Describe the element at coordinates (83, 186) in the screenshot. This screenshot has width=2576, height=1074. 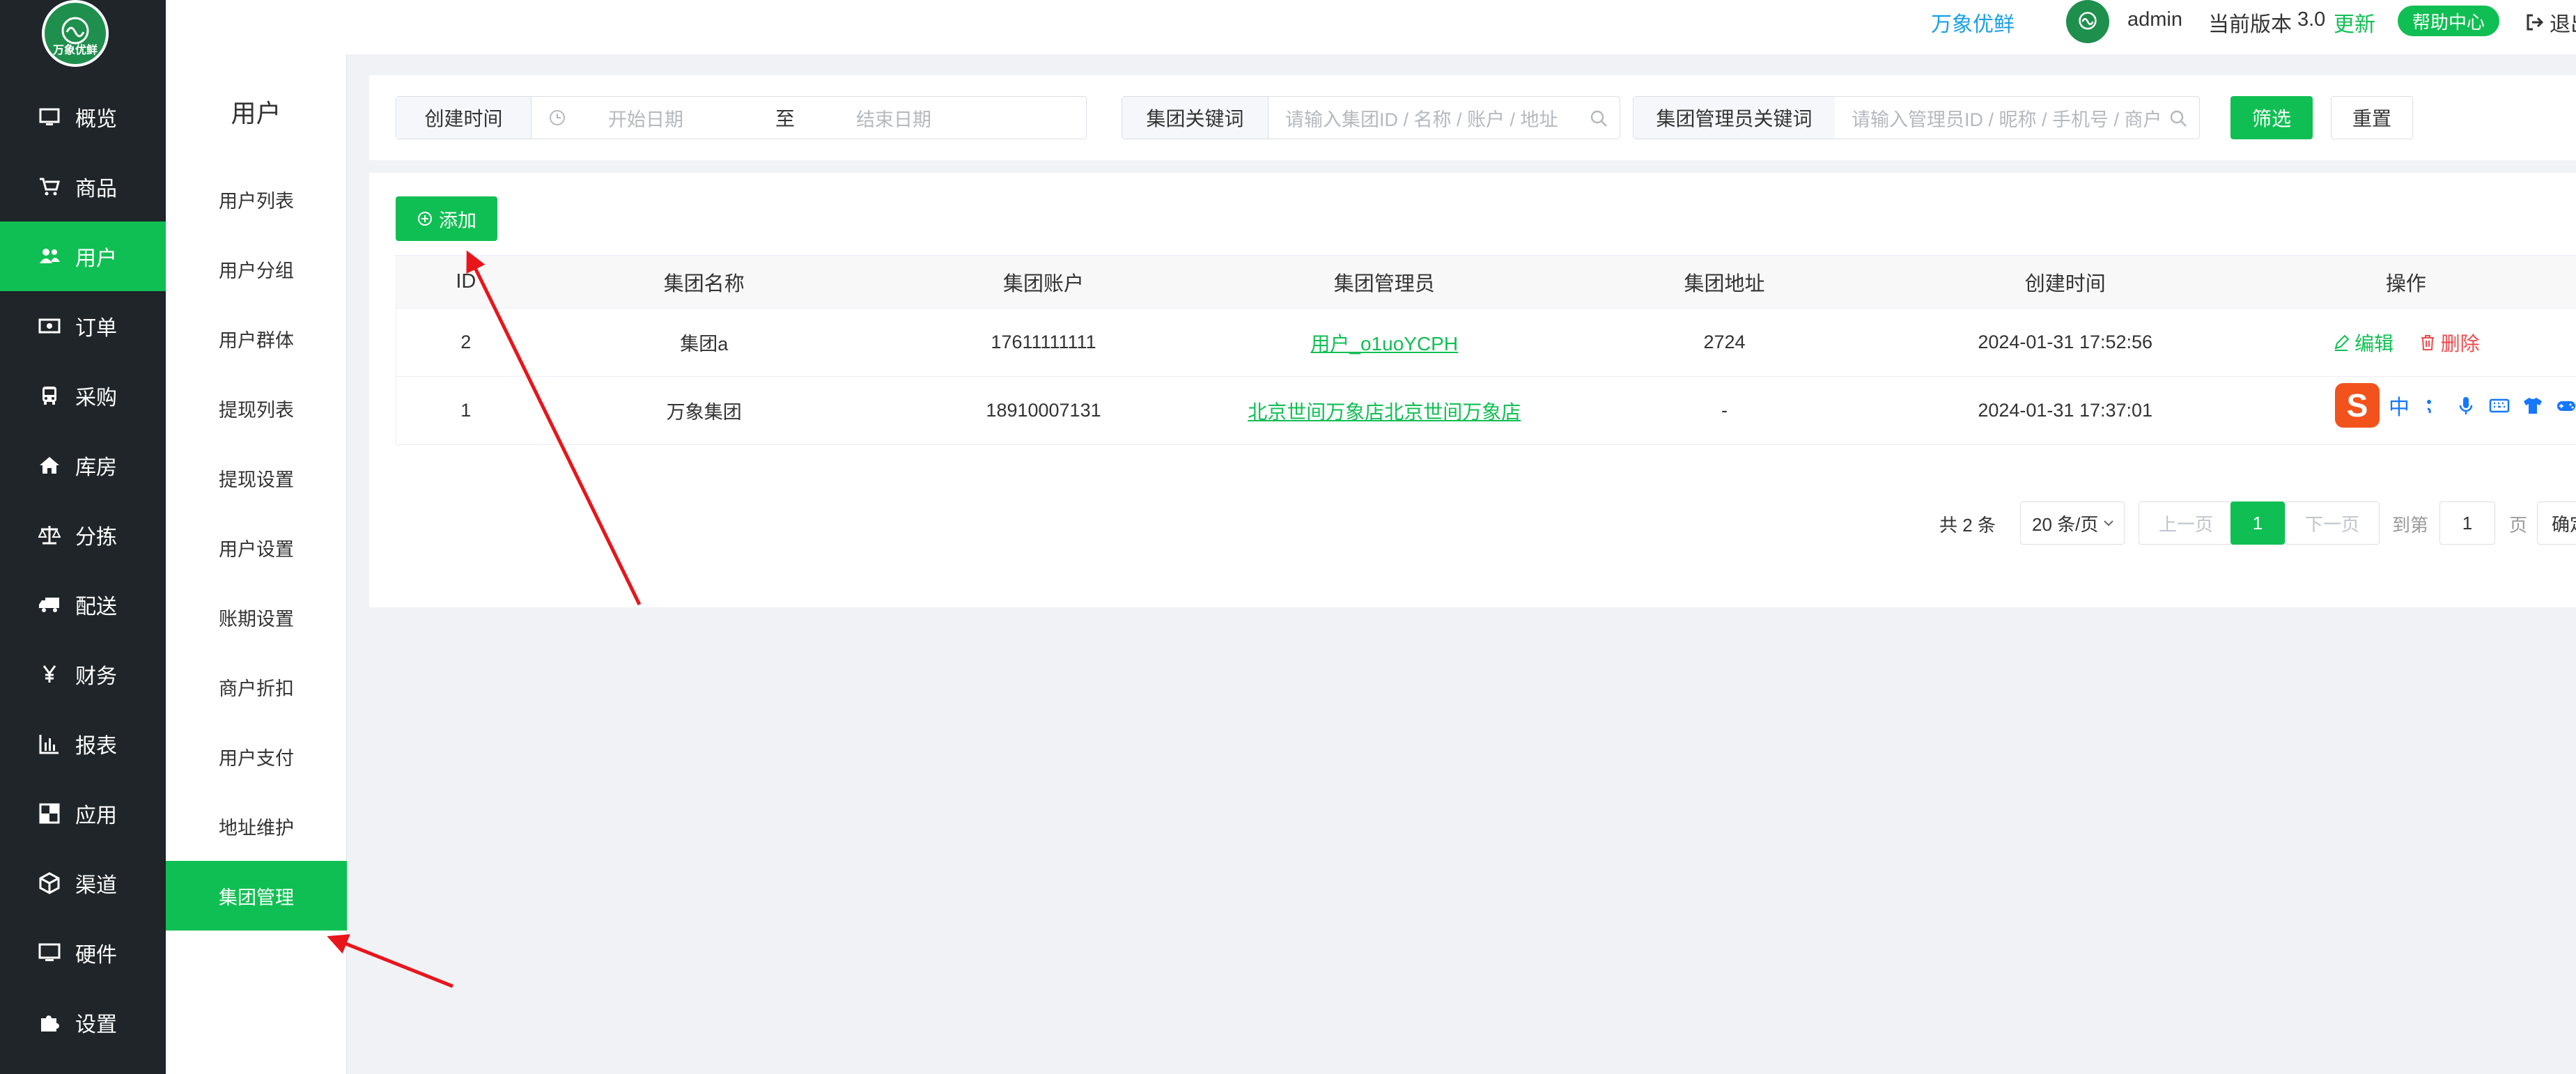
I see `nav-item-products: 商品` at that location.